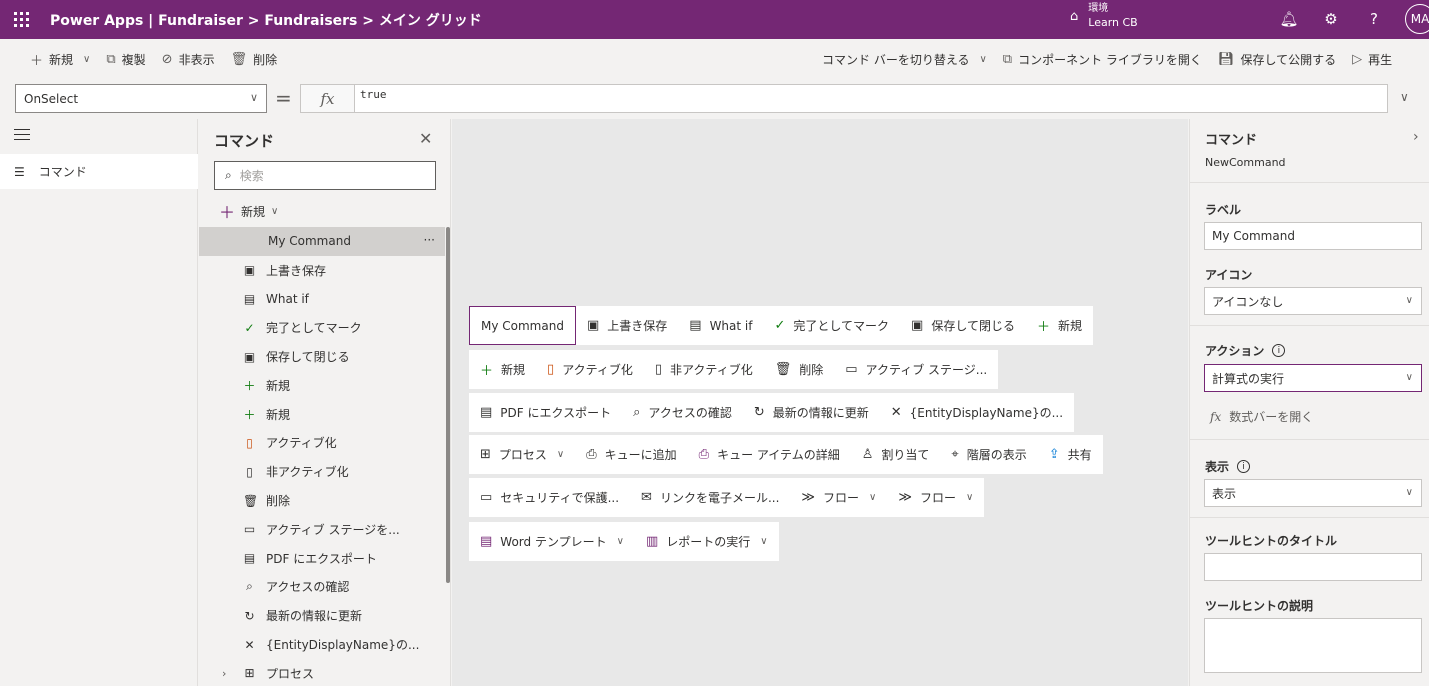 The width and height of the screenshot is (1429, 686). What do you see at coordinates (188, 59) in the screenshot?
I see `hide-button: ⊘ 非表示` at bounding box center [188, 59].